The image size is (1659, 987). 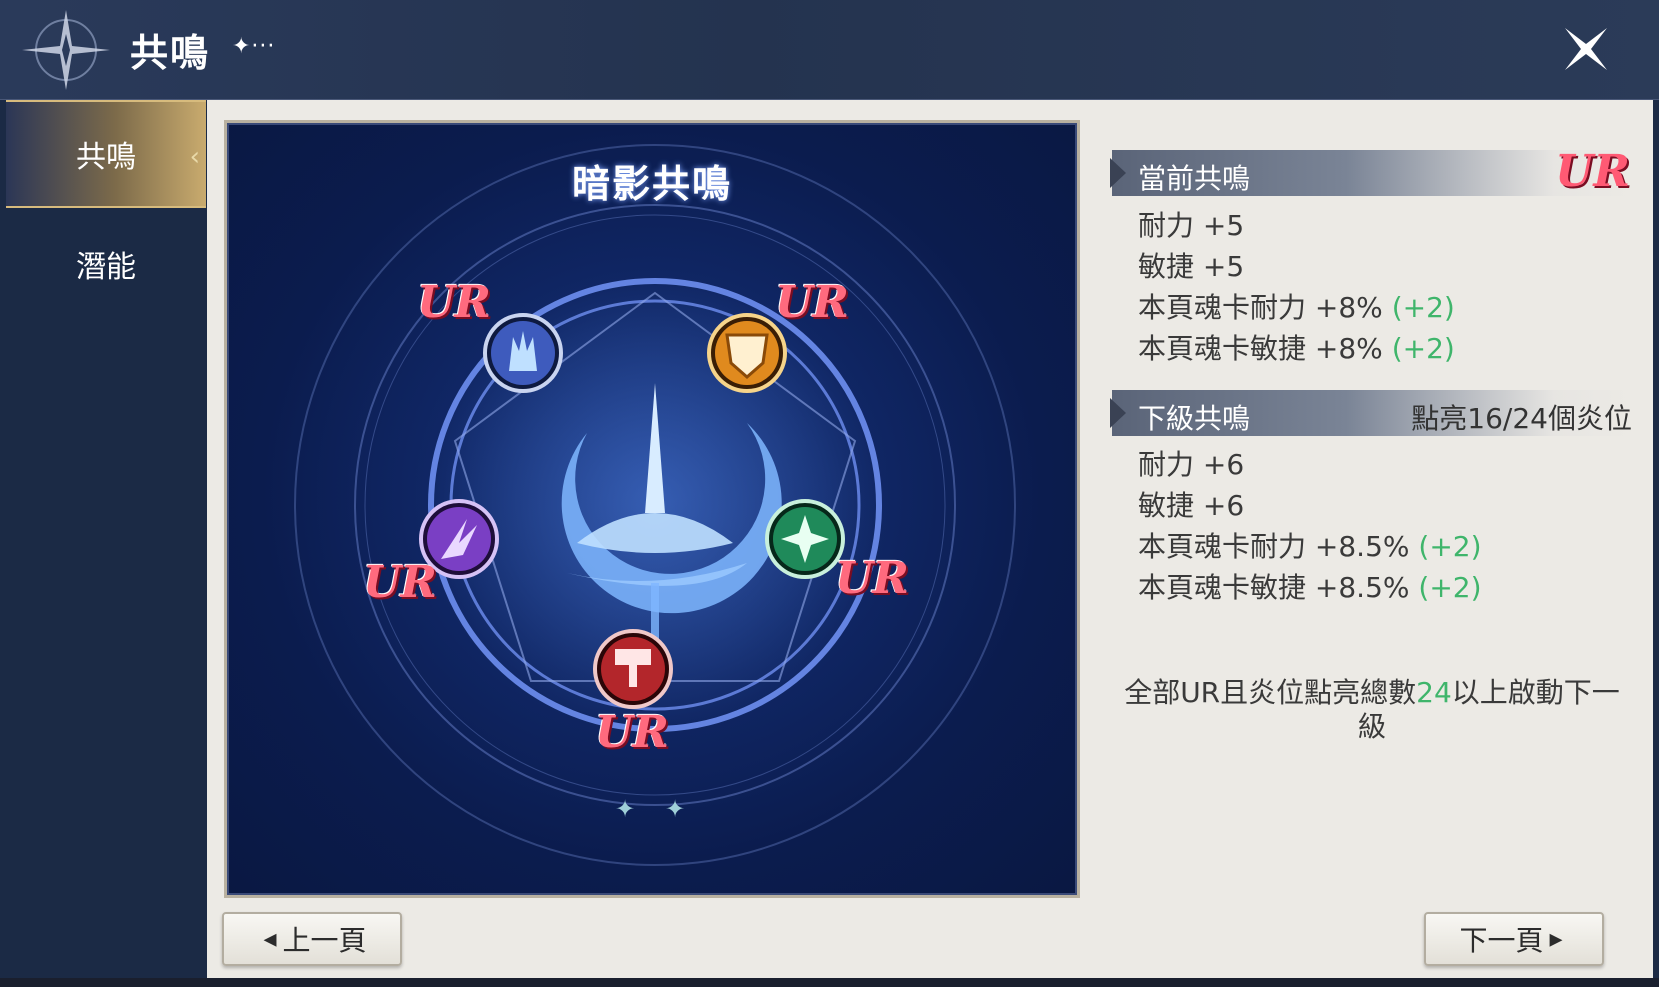 I want to click on tab-resonance-label: 共鳴, so click(x=106, y=157).